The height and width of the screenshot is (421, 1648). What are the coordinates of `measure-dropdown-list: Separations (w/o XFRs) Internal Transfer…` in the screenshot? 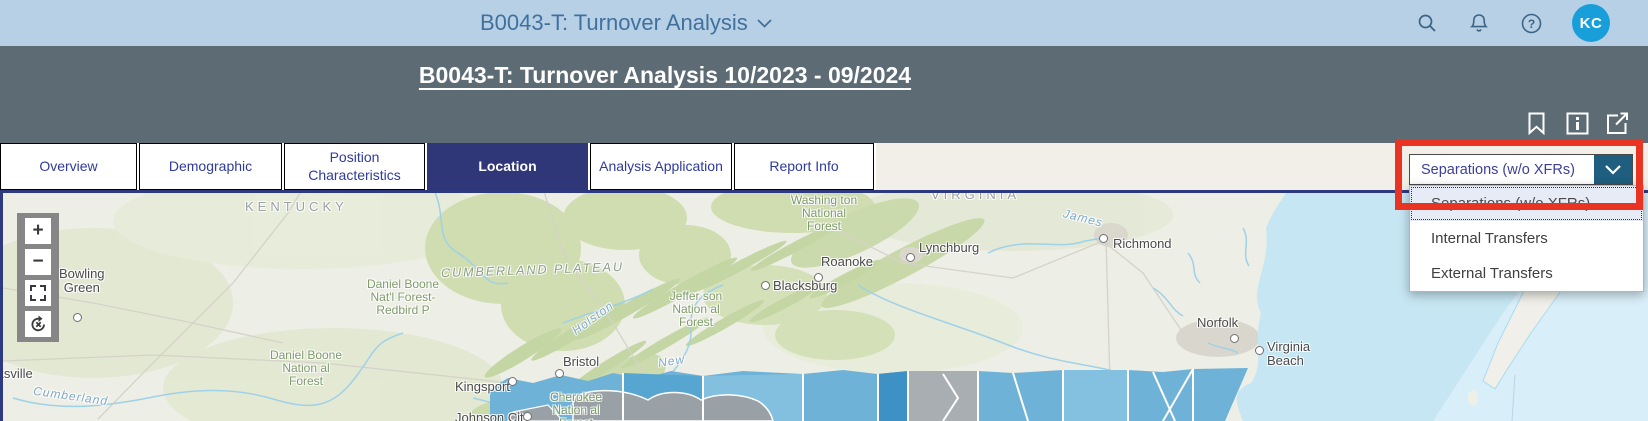 It's located at (1526, 238).